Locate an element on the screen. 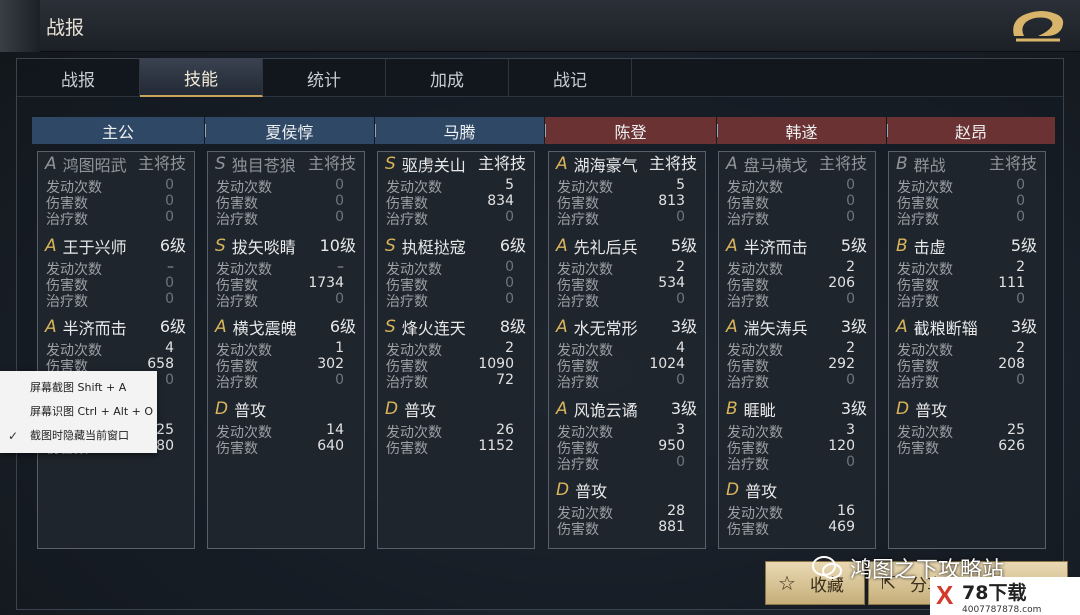 This screenshot has height=615, width=1080. skill-block: A 湖海豪气 主将技 发动次数 5 伤害数 813 治疗数 0 is located at coordinates (627, 193).